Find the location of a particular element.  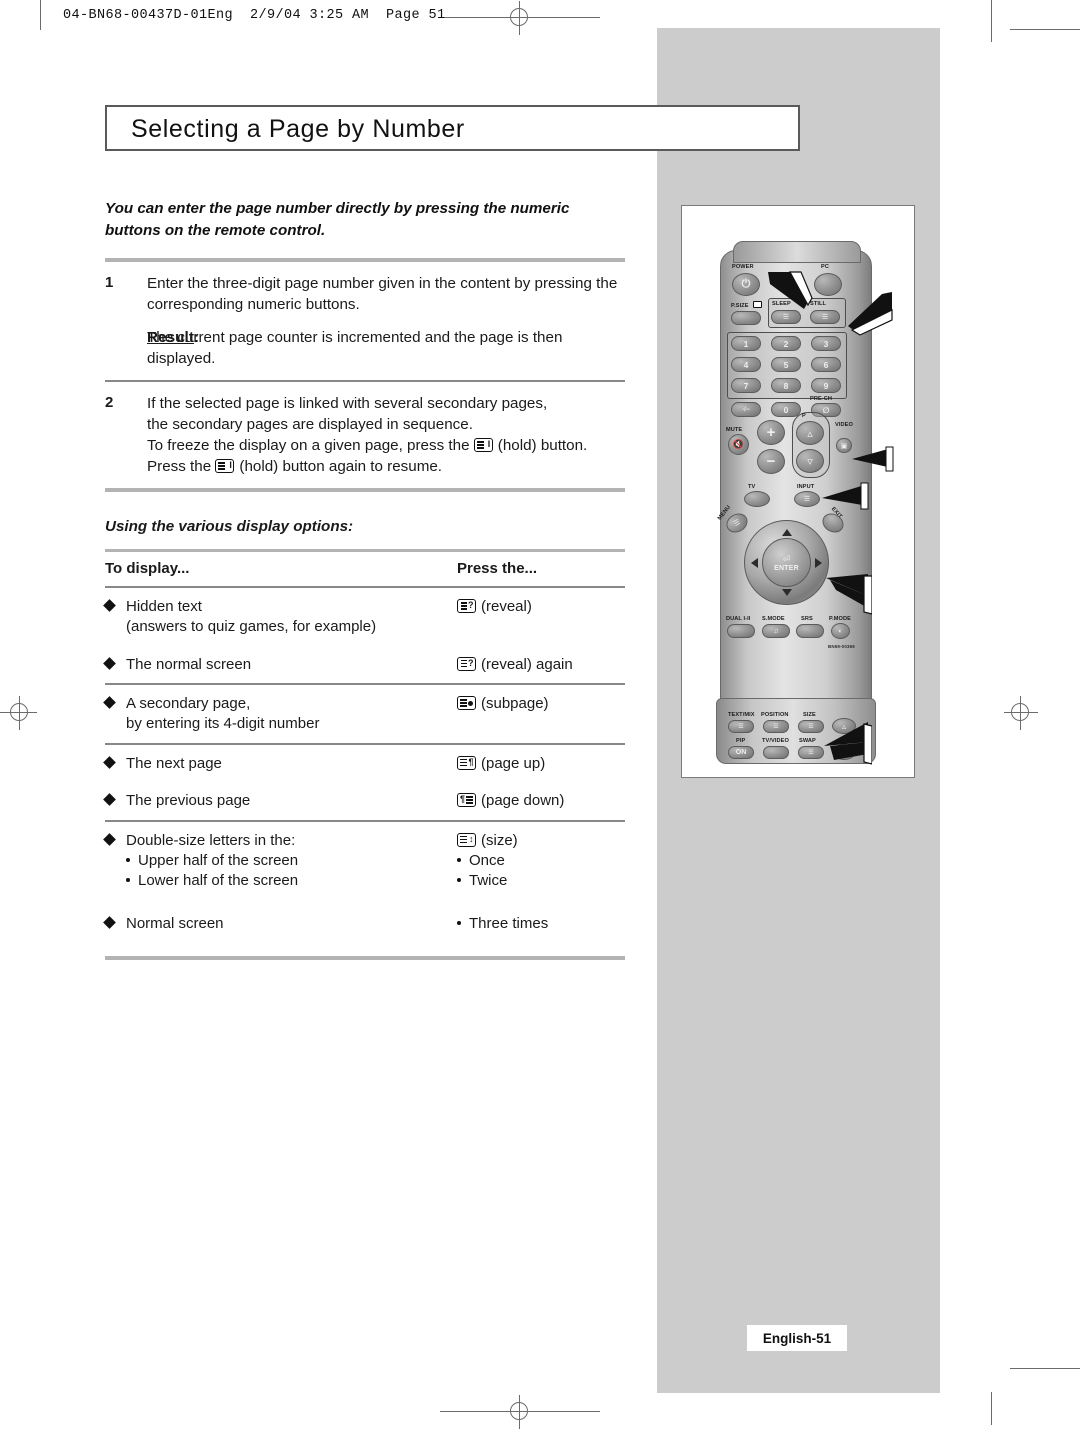

remote-label-tv: TV is located at coordinates (752, 487).